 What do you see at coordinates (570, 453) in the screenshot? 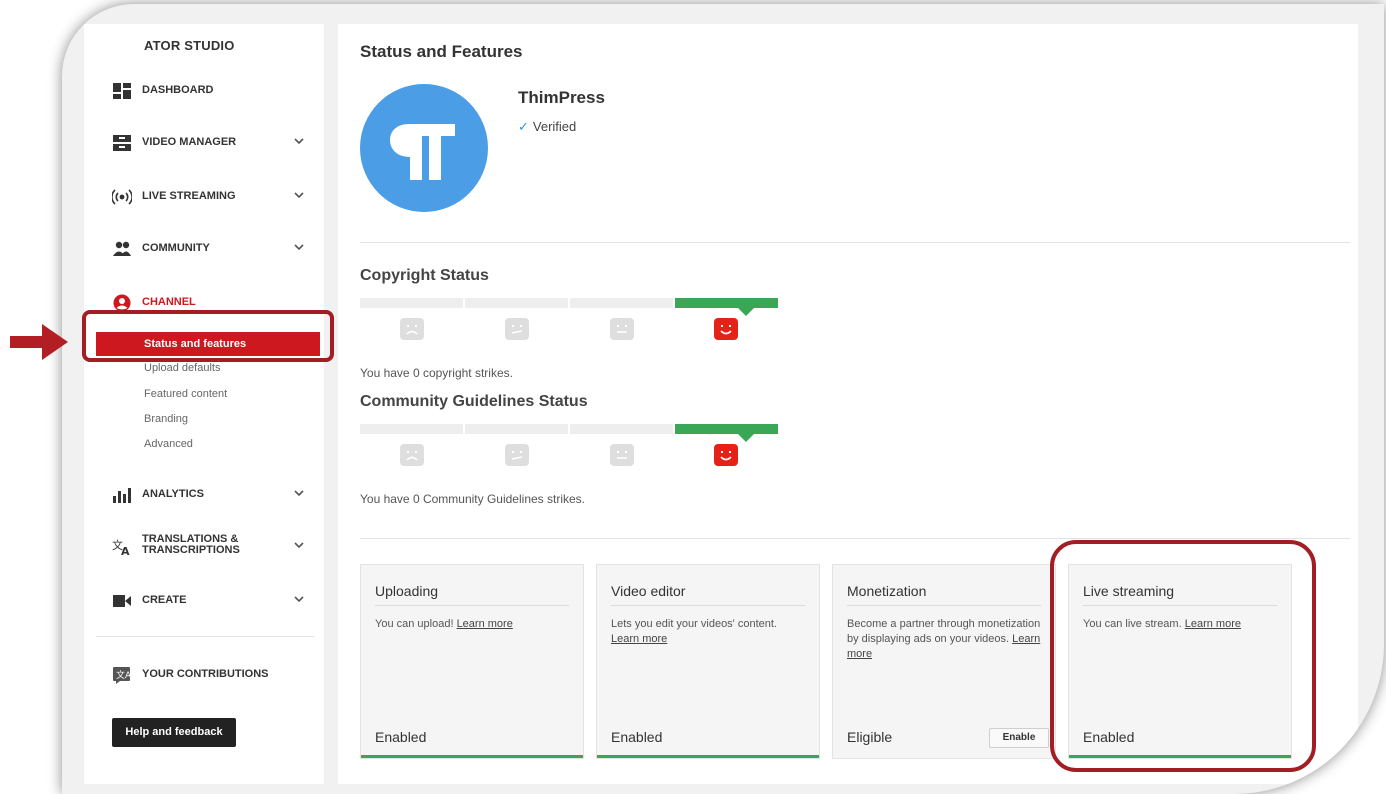
I see `community-strike-meter` at bounding box center [570, 453].